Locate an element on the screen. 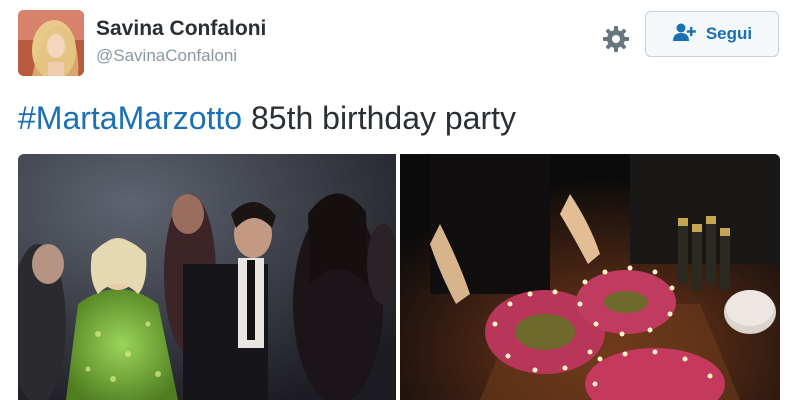 The width and height of the screenshot is (801, 400). add-user-icon is located at coordinates (685, 34).